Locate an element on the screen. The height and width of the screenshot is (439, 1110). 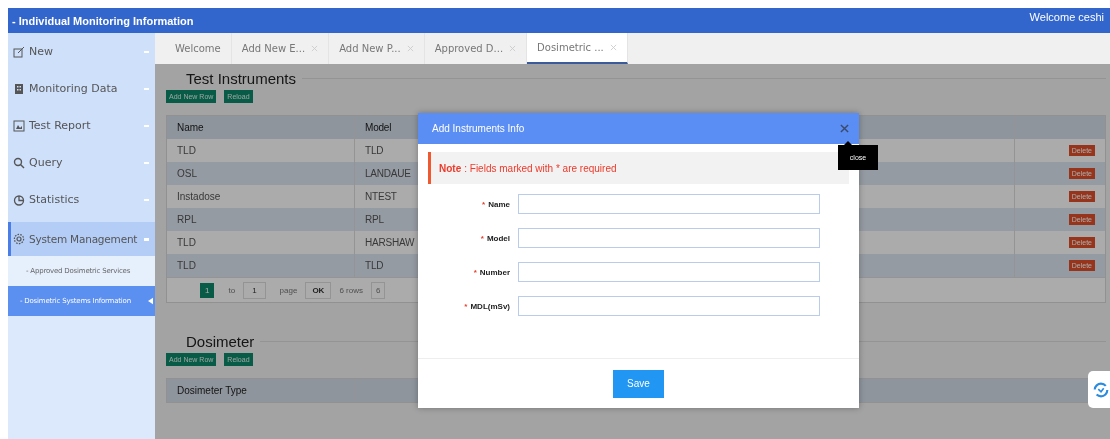
page-input: 1 is located at coordinates (254, 290).